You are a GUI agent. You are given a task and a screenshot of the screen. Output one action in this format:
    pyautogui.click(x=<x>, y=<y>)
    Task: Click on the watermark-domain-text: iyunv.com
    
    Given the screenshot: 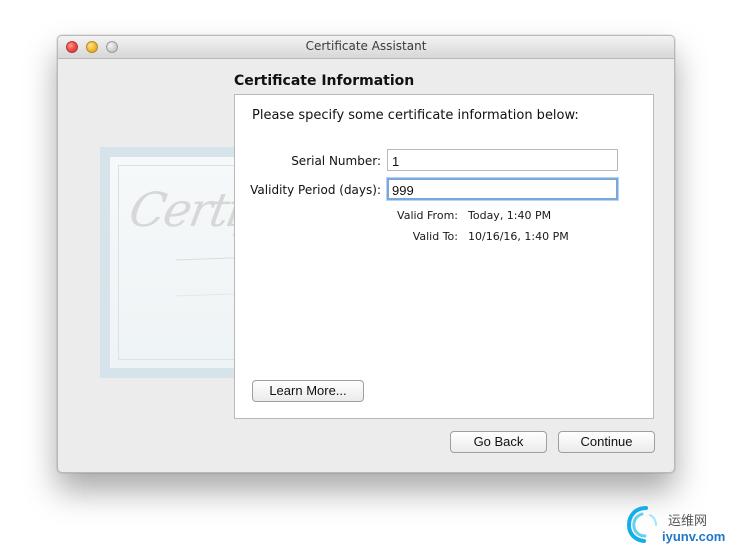 What is the action you would take?
    pyautogui.click(x=694, y=536)
    